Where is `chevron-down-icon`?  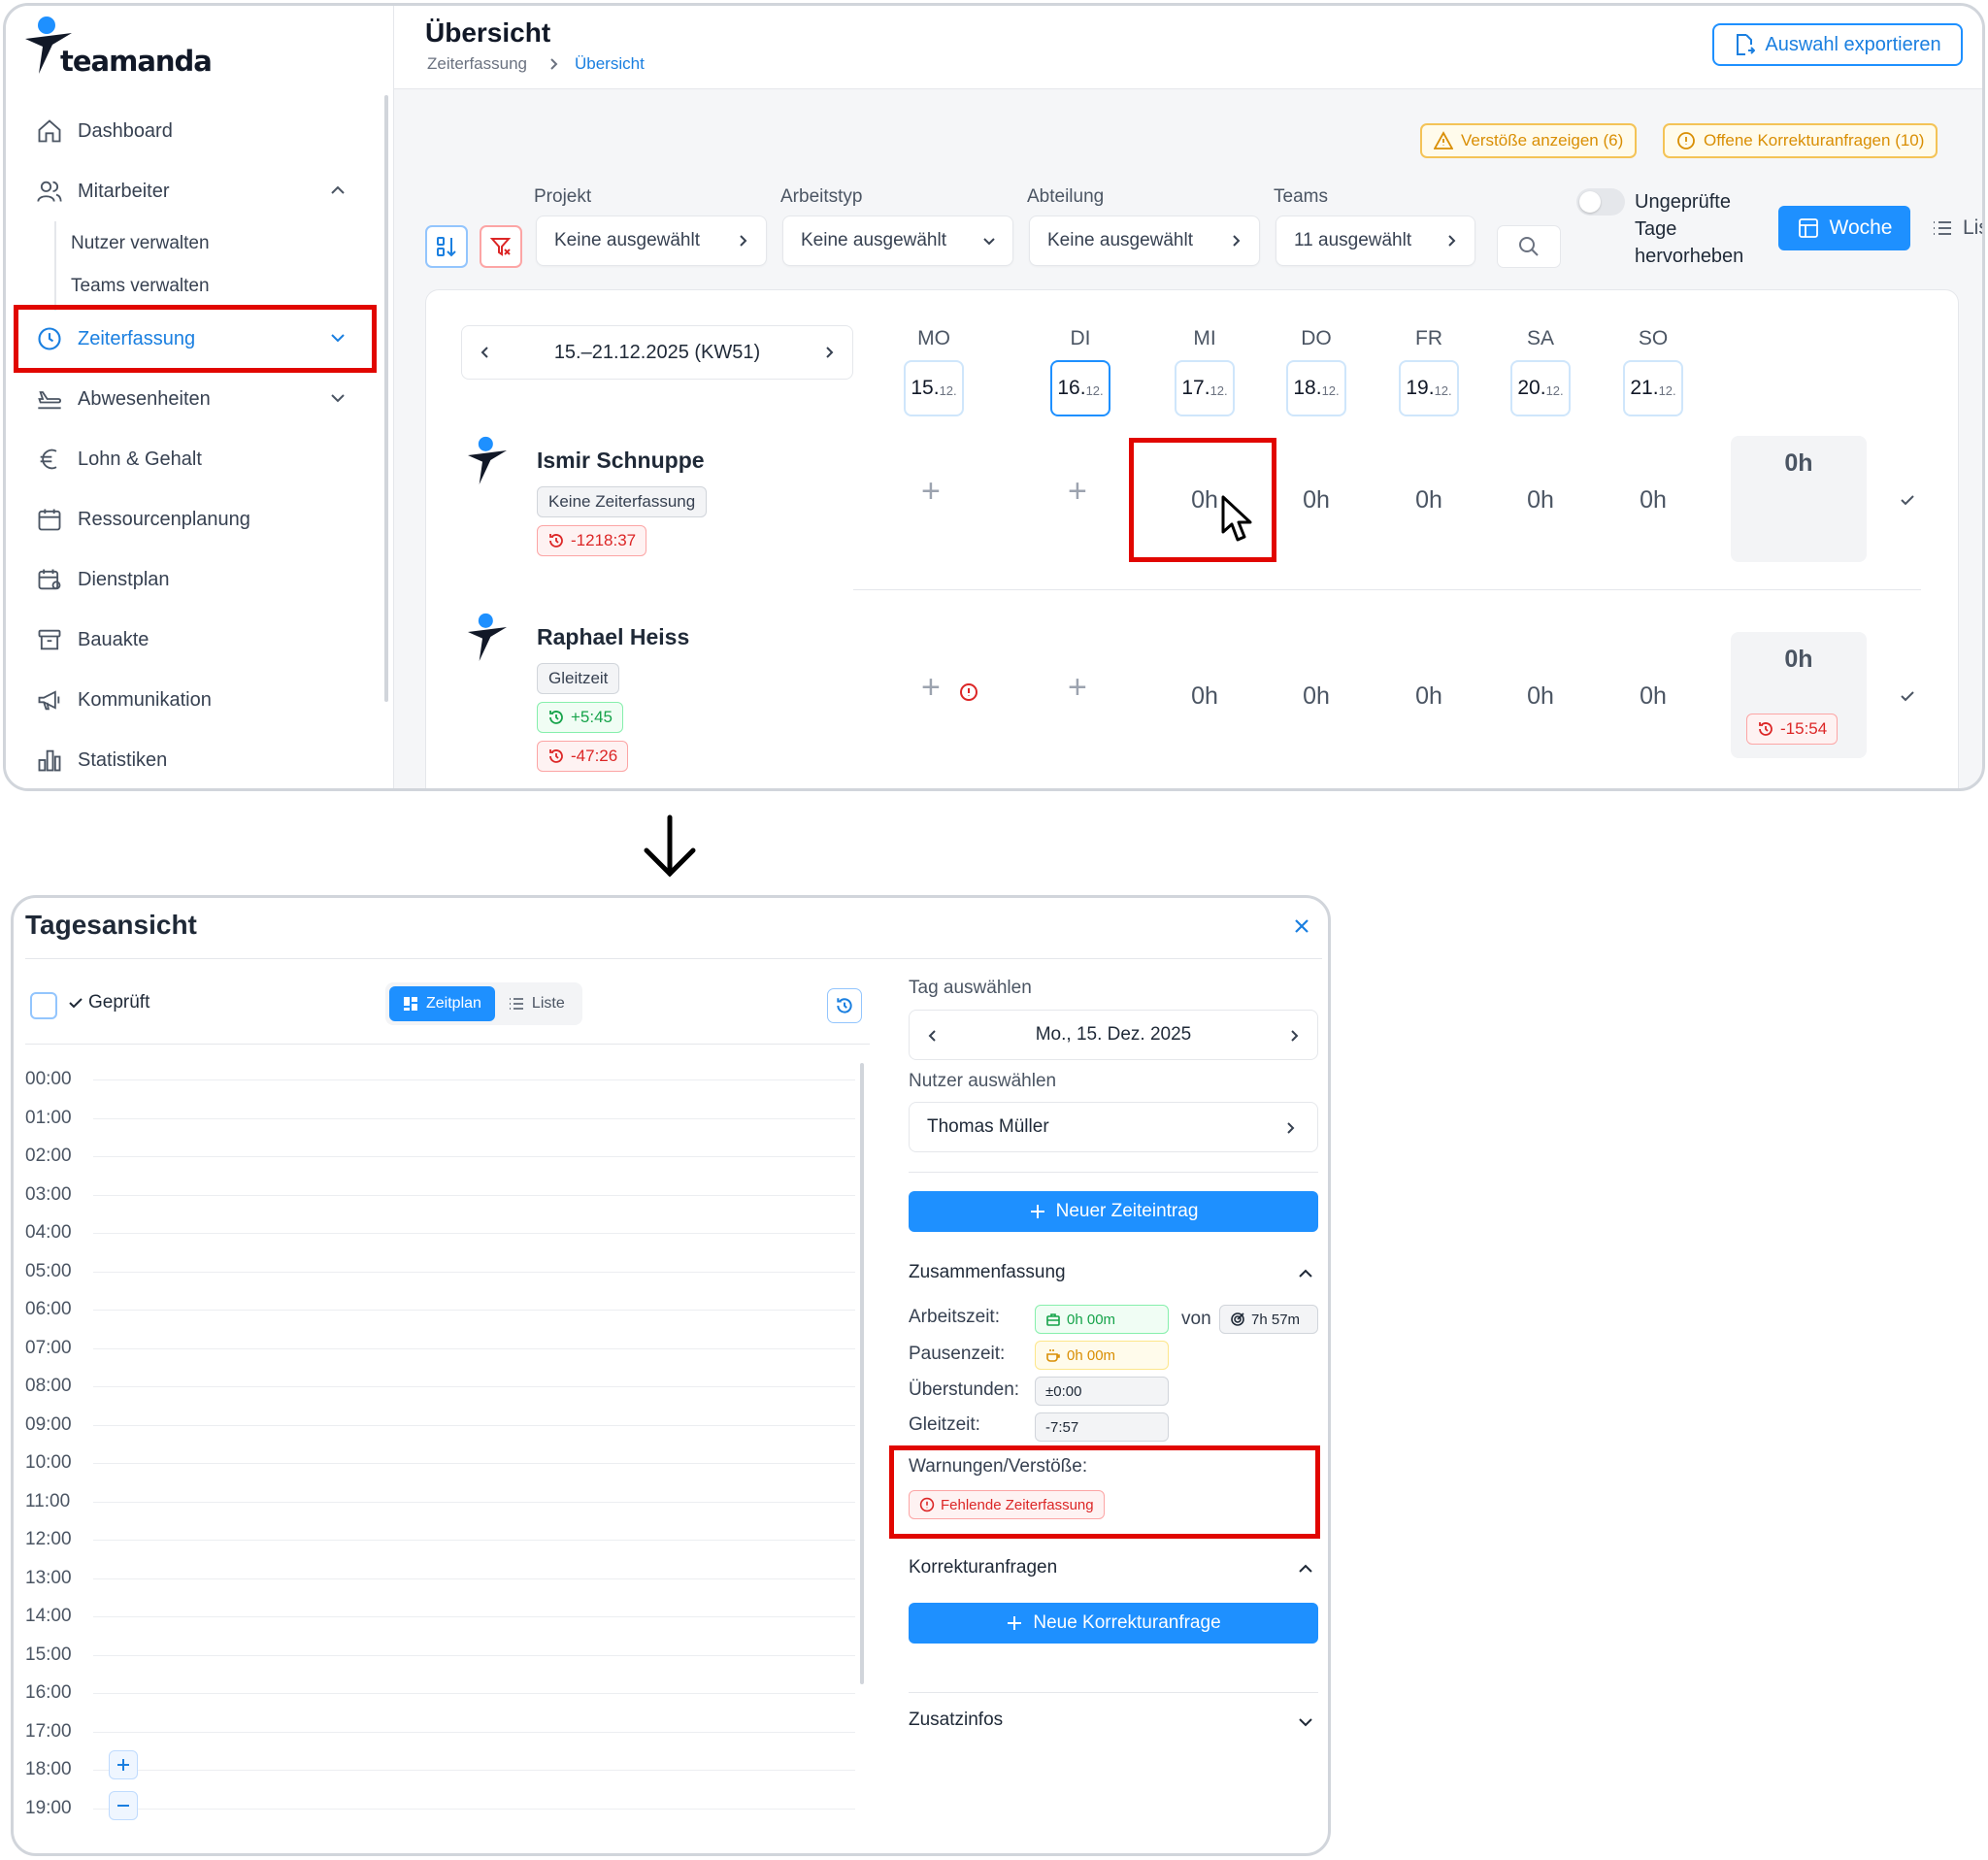
chevron-down-icon is located at coordinates (1306, 1722).